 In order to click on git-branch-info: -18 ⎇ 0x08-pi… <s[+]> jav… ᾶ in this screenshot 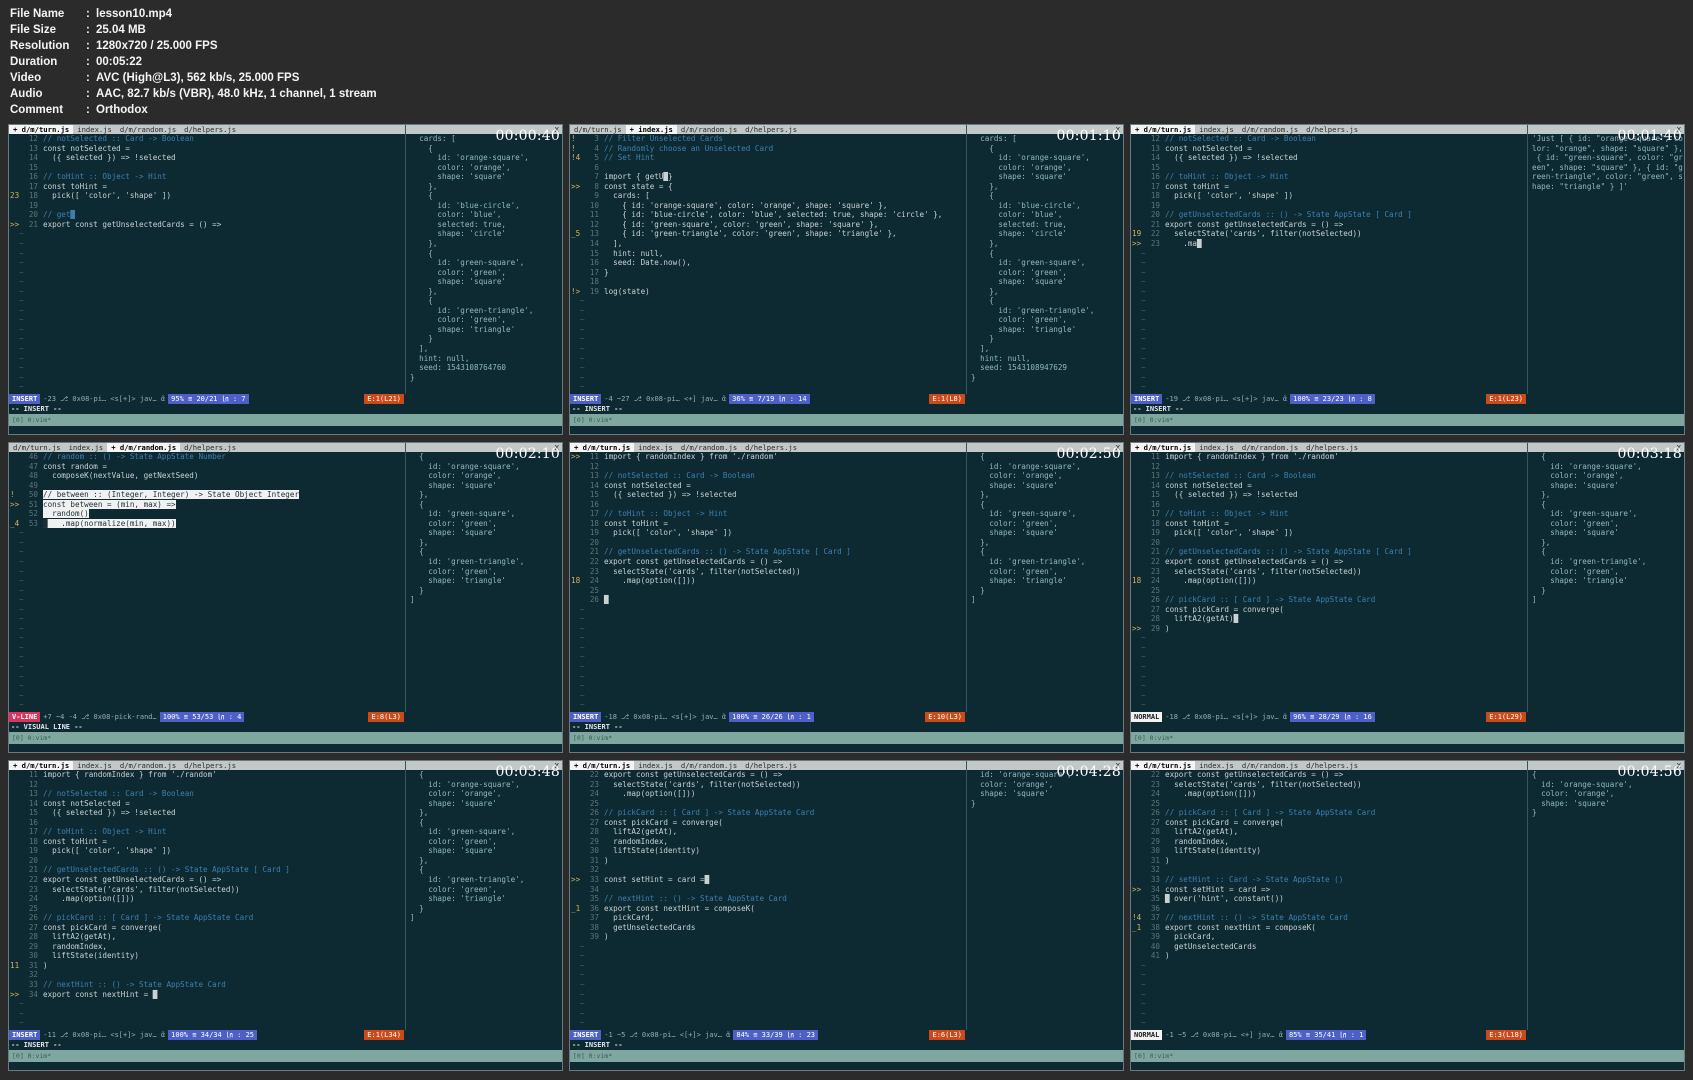, I will do `click(665, 717)`.